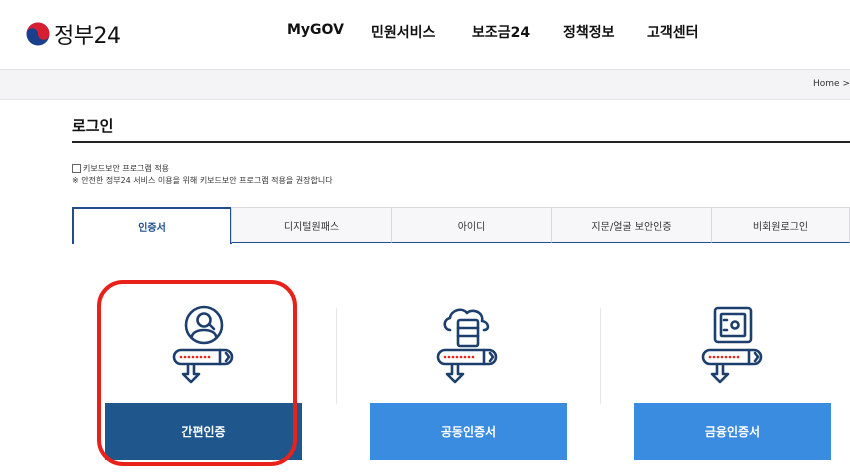 The image size is (850, 476). What do you see at coordinates (467, 346) in the screenshot?
I see `cloud-server-login-icon` at bounding box center [467, 346].